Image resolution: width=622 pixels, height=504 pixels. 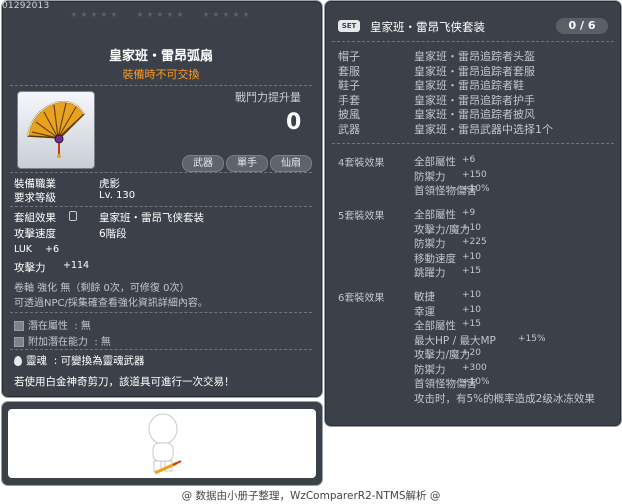 I want to click on potential-row: 潛在屬性 : 無, so click(x=52, y=324).